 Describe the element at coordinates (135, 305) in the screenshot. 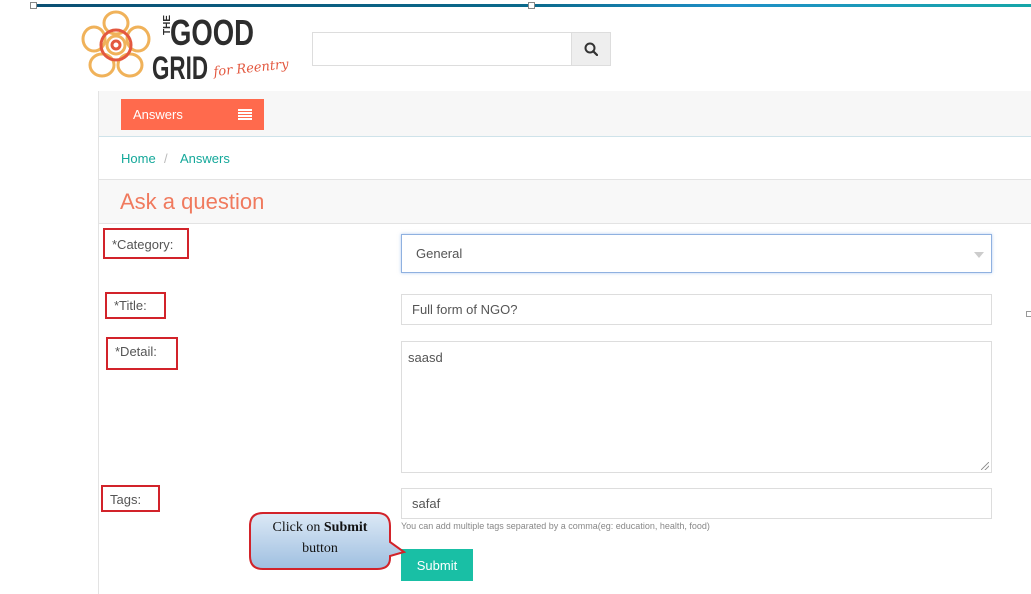

I see `title-label: *Title:` at that location.